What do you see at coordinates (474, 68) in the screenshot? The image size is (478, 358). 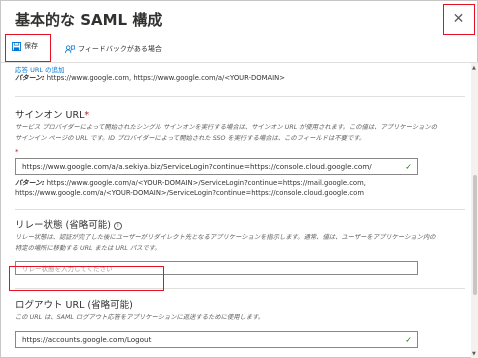 I see `scroll-up-icon: ▲` at bounding box center [474, 68].